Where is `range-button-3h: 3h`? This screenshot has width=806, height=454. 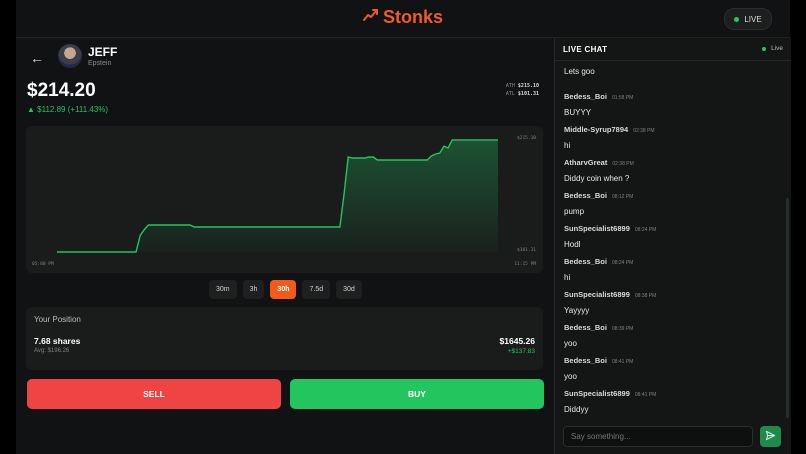
range-button-3h: 3h is located at coordinates (253, 289).